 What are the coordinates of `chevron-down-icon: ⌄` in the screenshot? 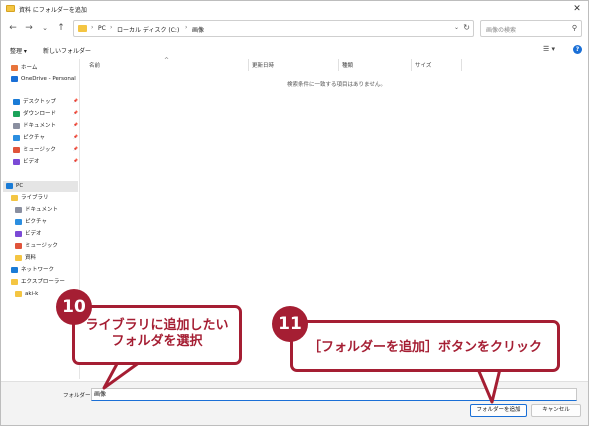 It's located at (456, 27).